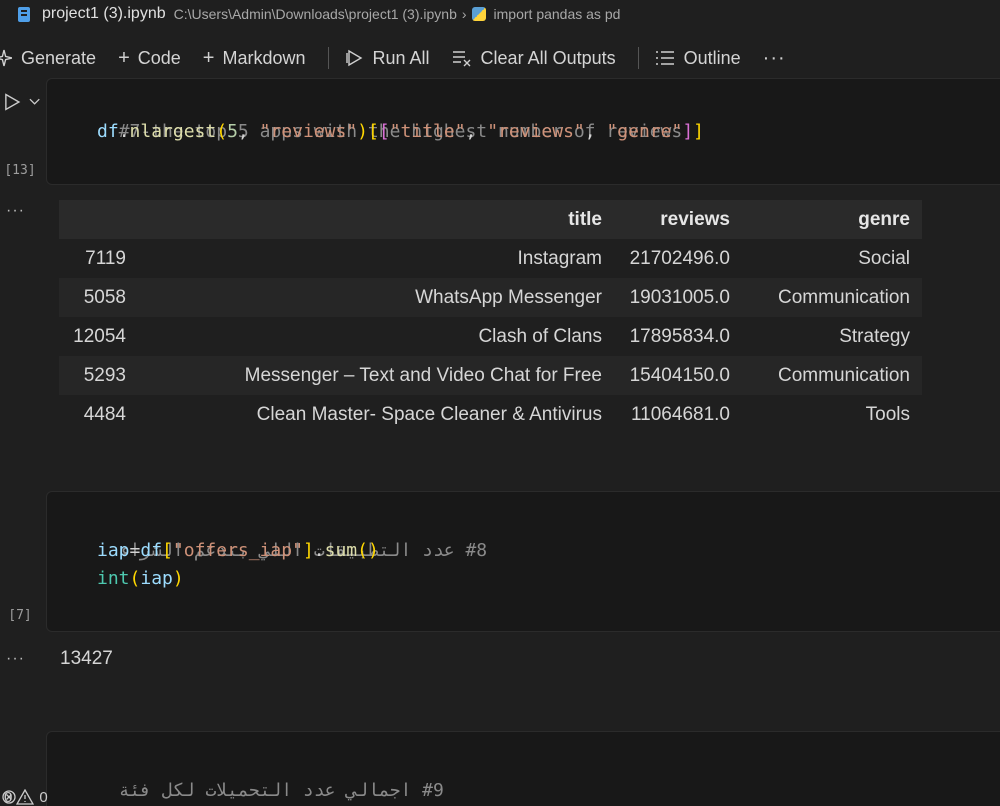 This screenshot has height=806, width=1000. I want to click on chevron-right-icon: ›, so click(464, 14).